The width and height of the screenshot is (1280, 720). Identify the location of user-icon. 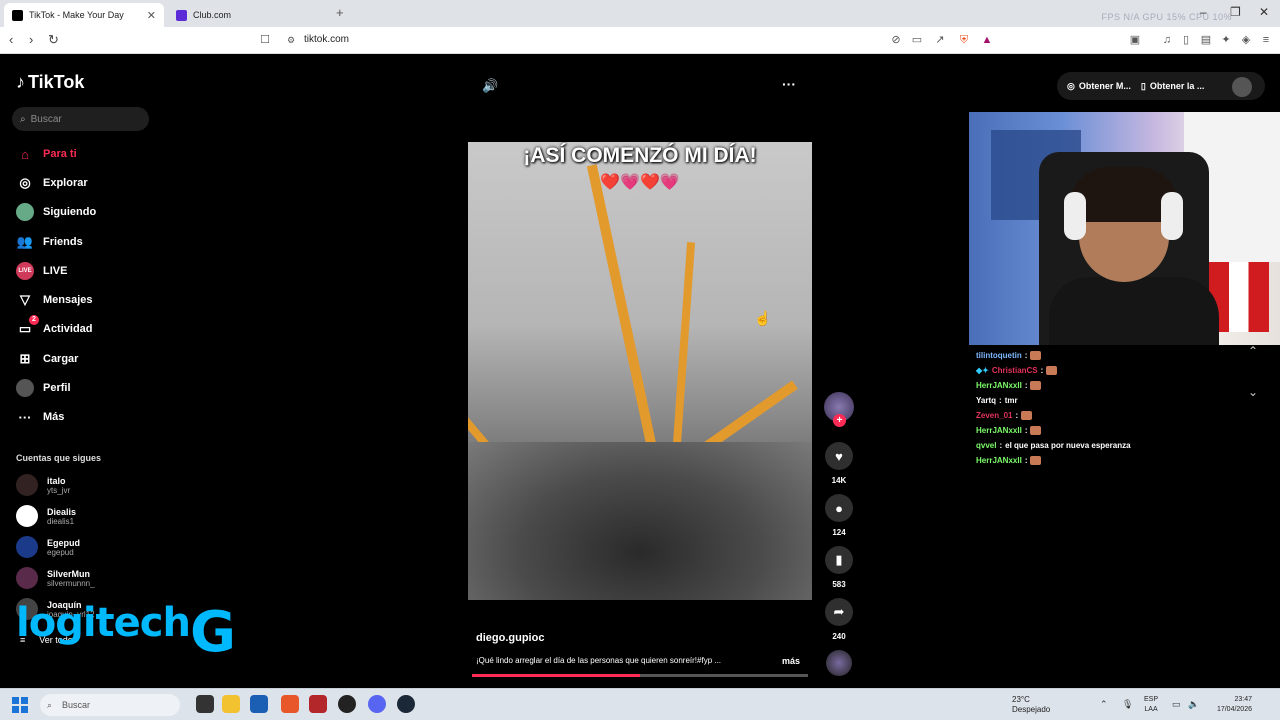
(25, 388).